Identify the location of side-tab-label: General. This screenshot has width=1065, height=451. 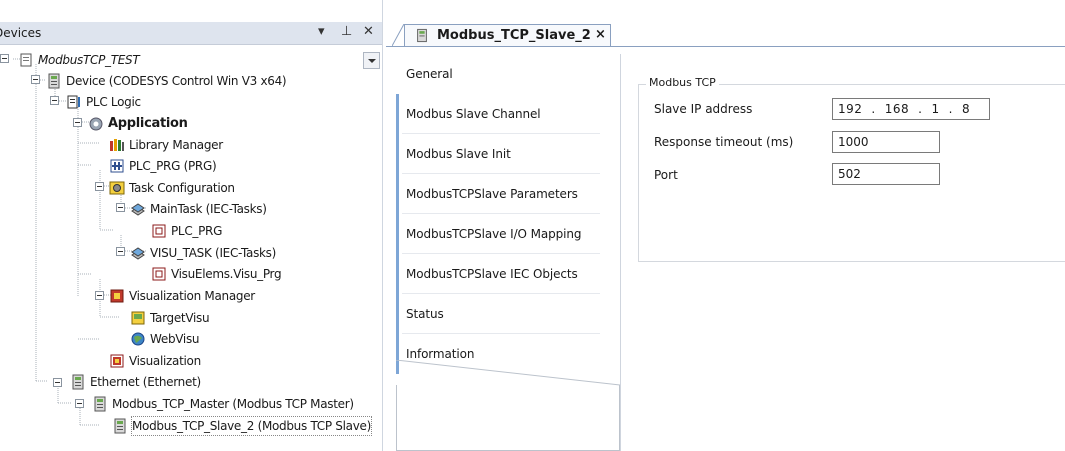
(429, 74).